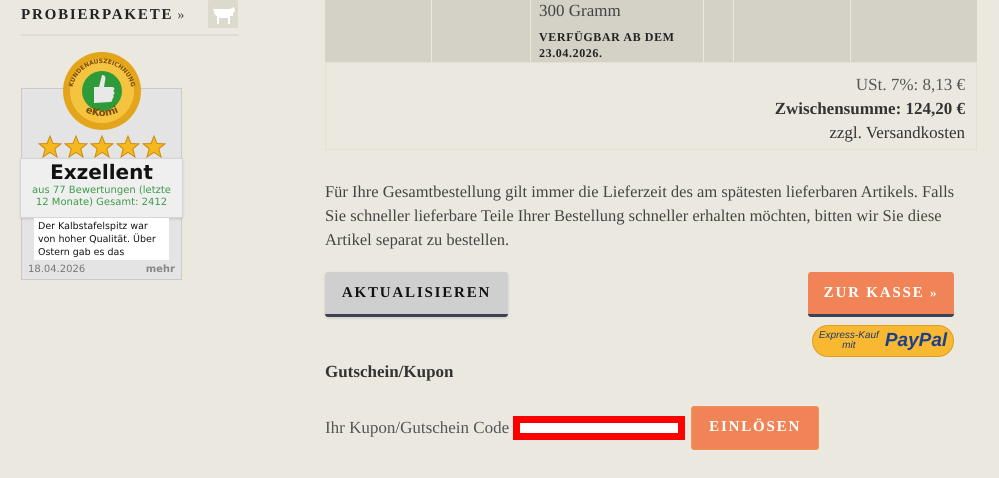 The width and height of the screenshot is (999, 478). I want to click on sidebar-title: PROBIERPAKETE, so click(97, 15).